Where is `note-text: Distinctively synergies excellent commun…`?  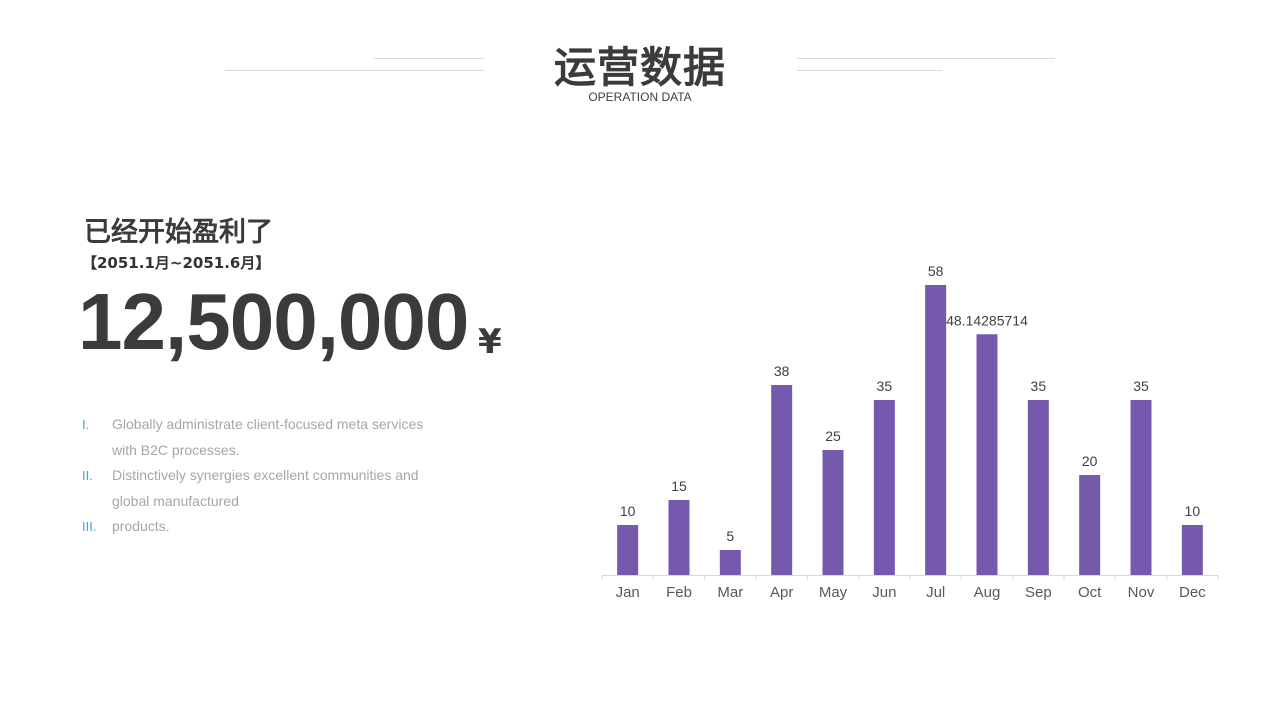
note-text: Distinctively synergies excellent commun… is located at coordinates (265, 488).